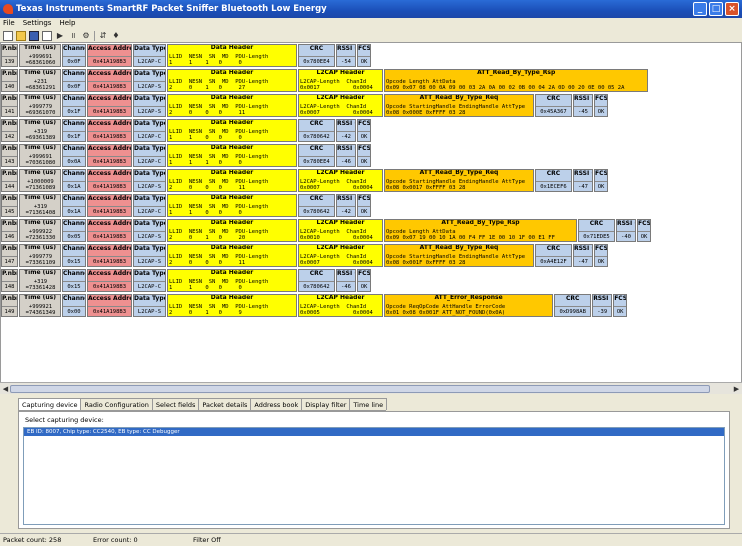  What do you see at coordinates (40, 230) in the screenshot?
I see `packet-time: Time (us) +999922 =72361330` at bounding box center [40, 230].